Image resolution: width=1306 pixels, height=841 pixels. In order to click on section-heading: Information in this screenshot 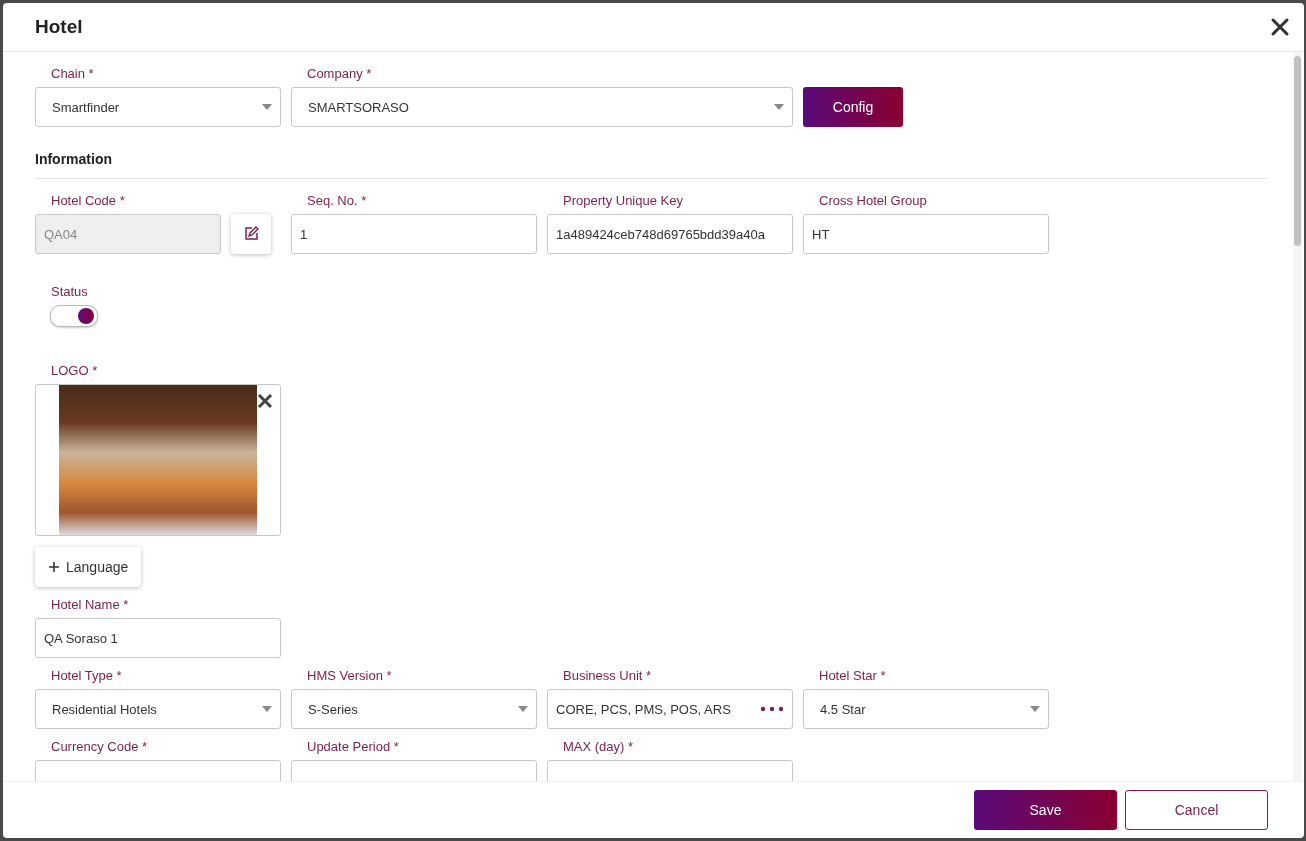, I will do `click(651, 165)`.